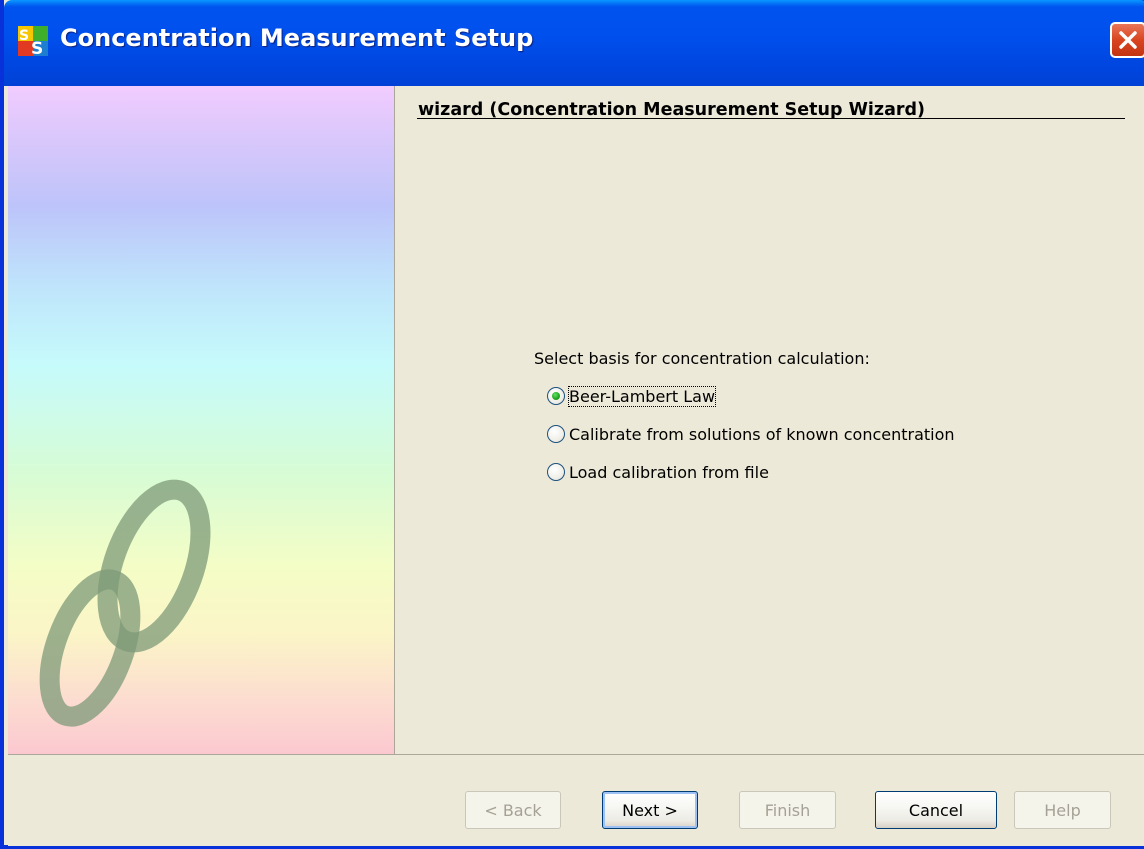  What do you see at coordinates (650, 810) in the screenshot?
I see `next-button: Next >` at bounding box center [650, 810].